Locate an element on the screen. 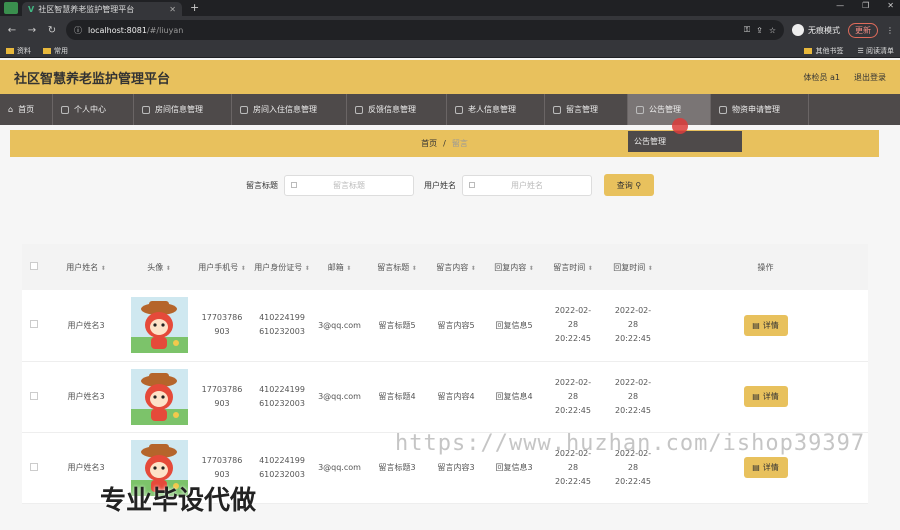 The height and width of the screenshot is (530, 900). col-reply: 回复内容 ⬍ is located at coordinates (514, 267).